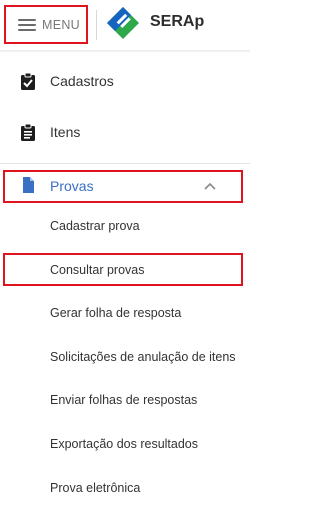 This screenshot has height=512, width=320. Describe the element at coordinates (95, 488) in the screenshot. I see `subitem-prova-eletronica: Prova eletrônica` at that location.